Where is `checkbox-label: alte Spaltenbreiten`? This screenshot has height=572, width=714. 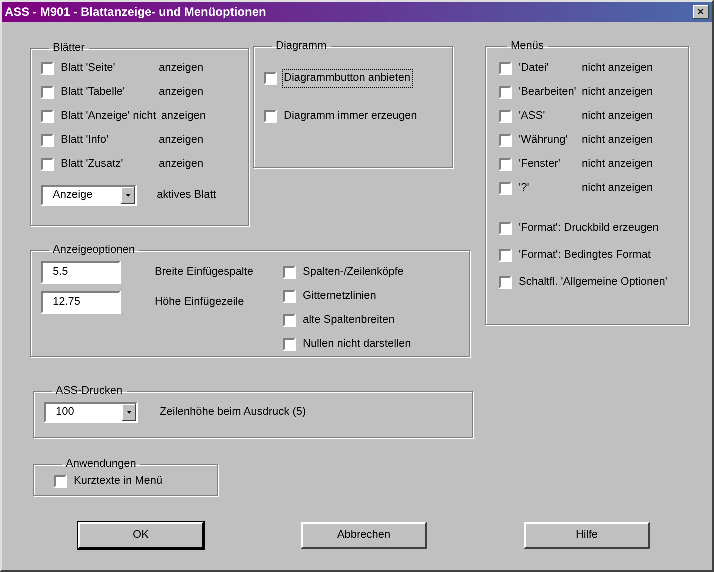 checkbox-label: alte Spaltenbreiten is located at coordinates (349, 320).